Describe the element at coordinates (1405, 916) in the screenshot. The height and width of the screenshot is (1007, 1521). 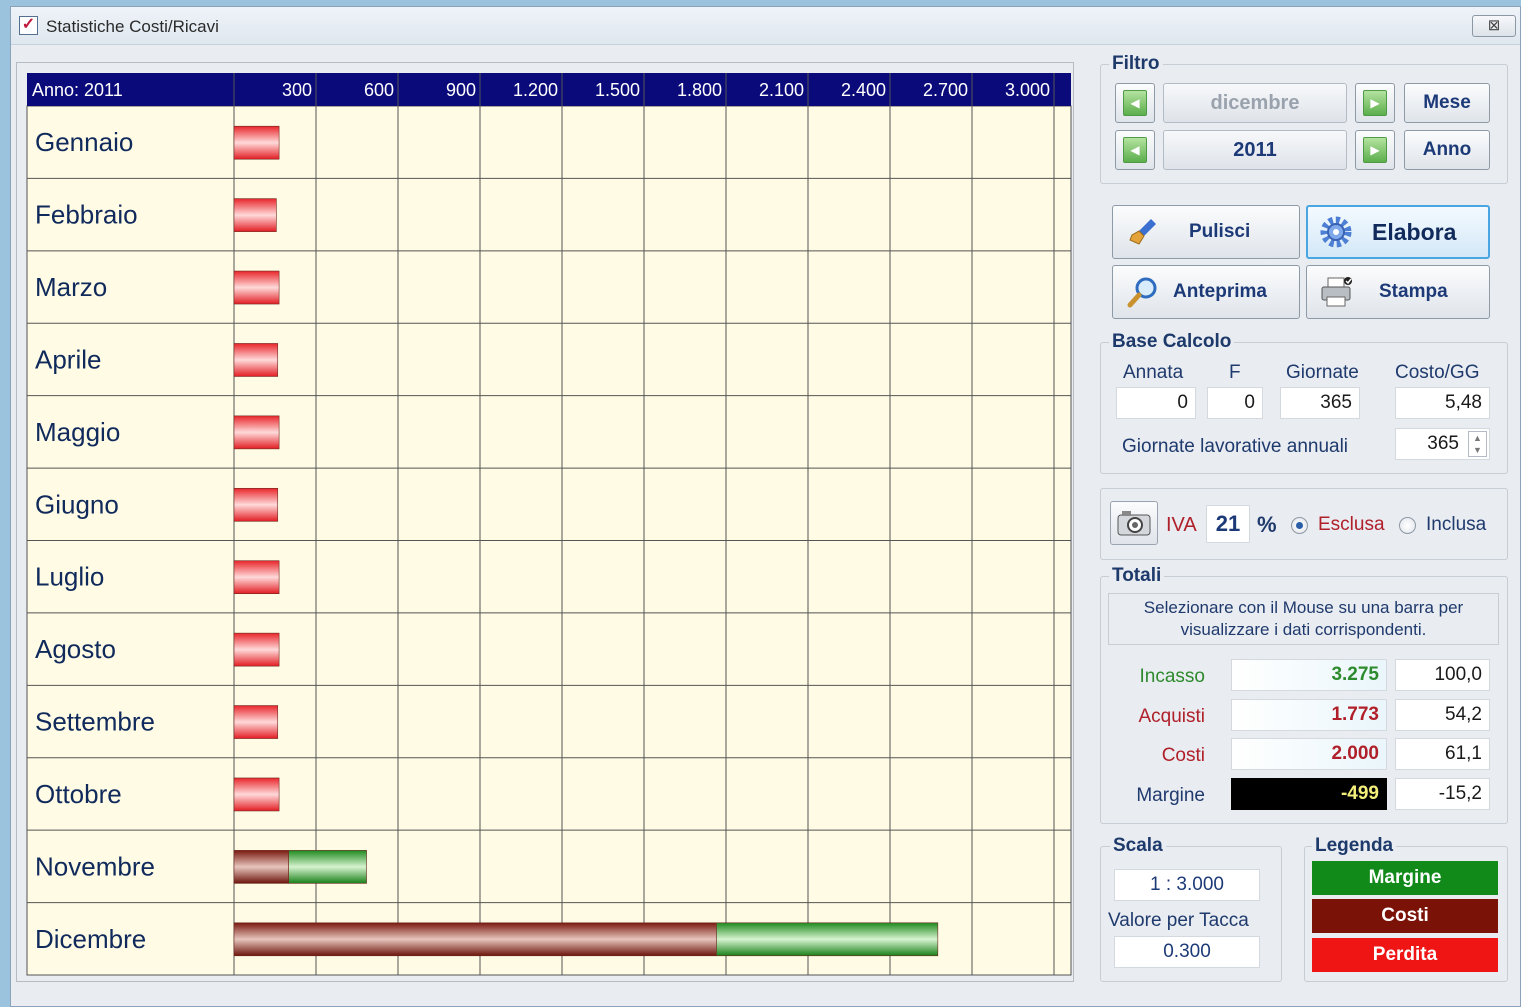
I see `legend-item-costi: Costi` at that location.